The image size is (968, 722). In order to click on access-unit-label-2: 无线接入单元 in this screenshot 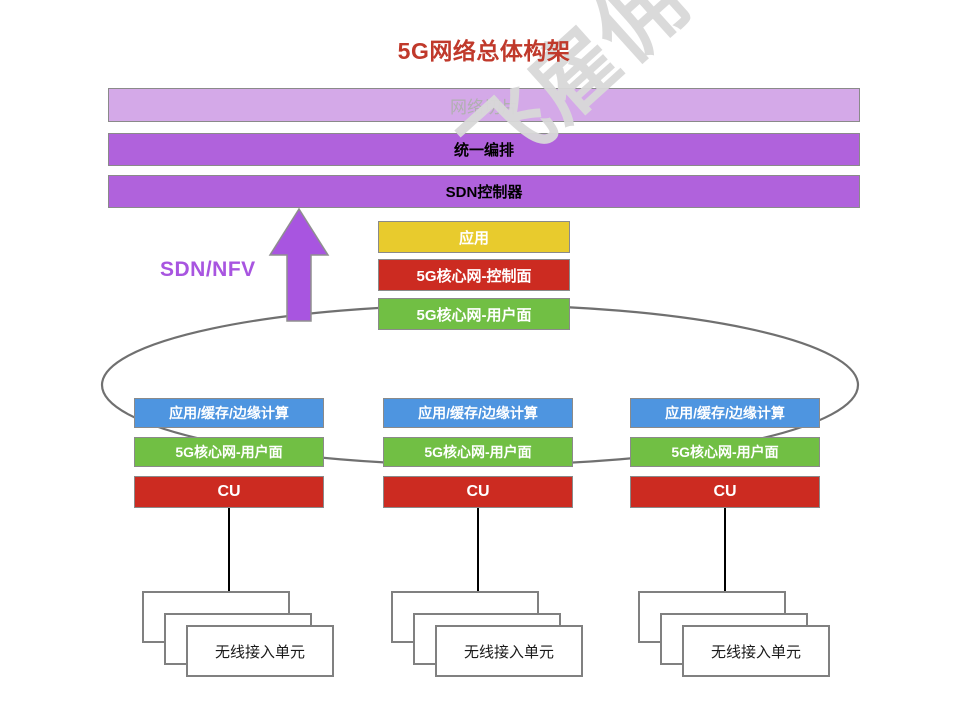, I will do `click(508, 652)`.